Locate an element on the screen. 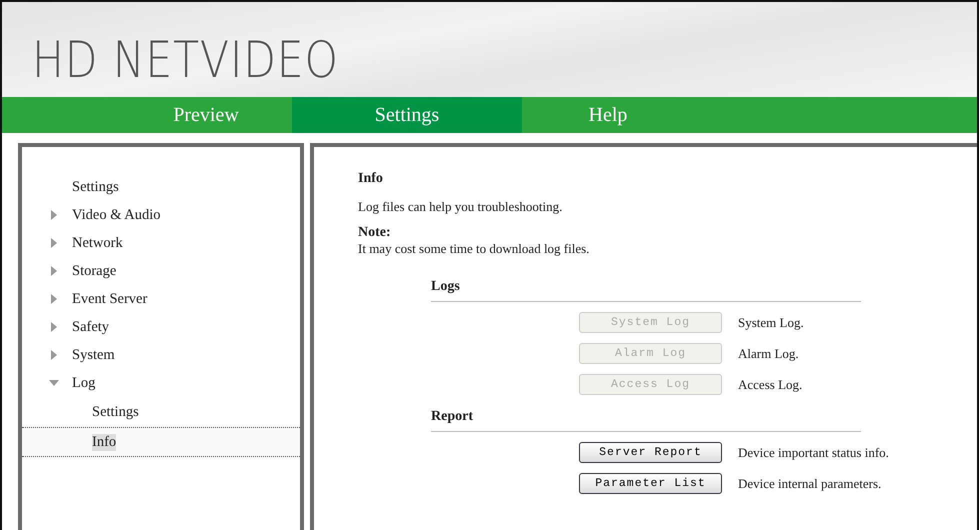  description-text: Log files can help you troubleshooting. is located at coordinates (461, 207).